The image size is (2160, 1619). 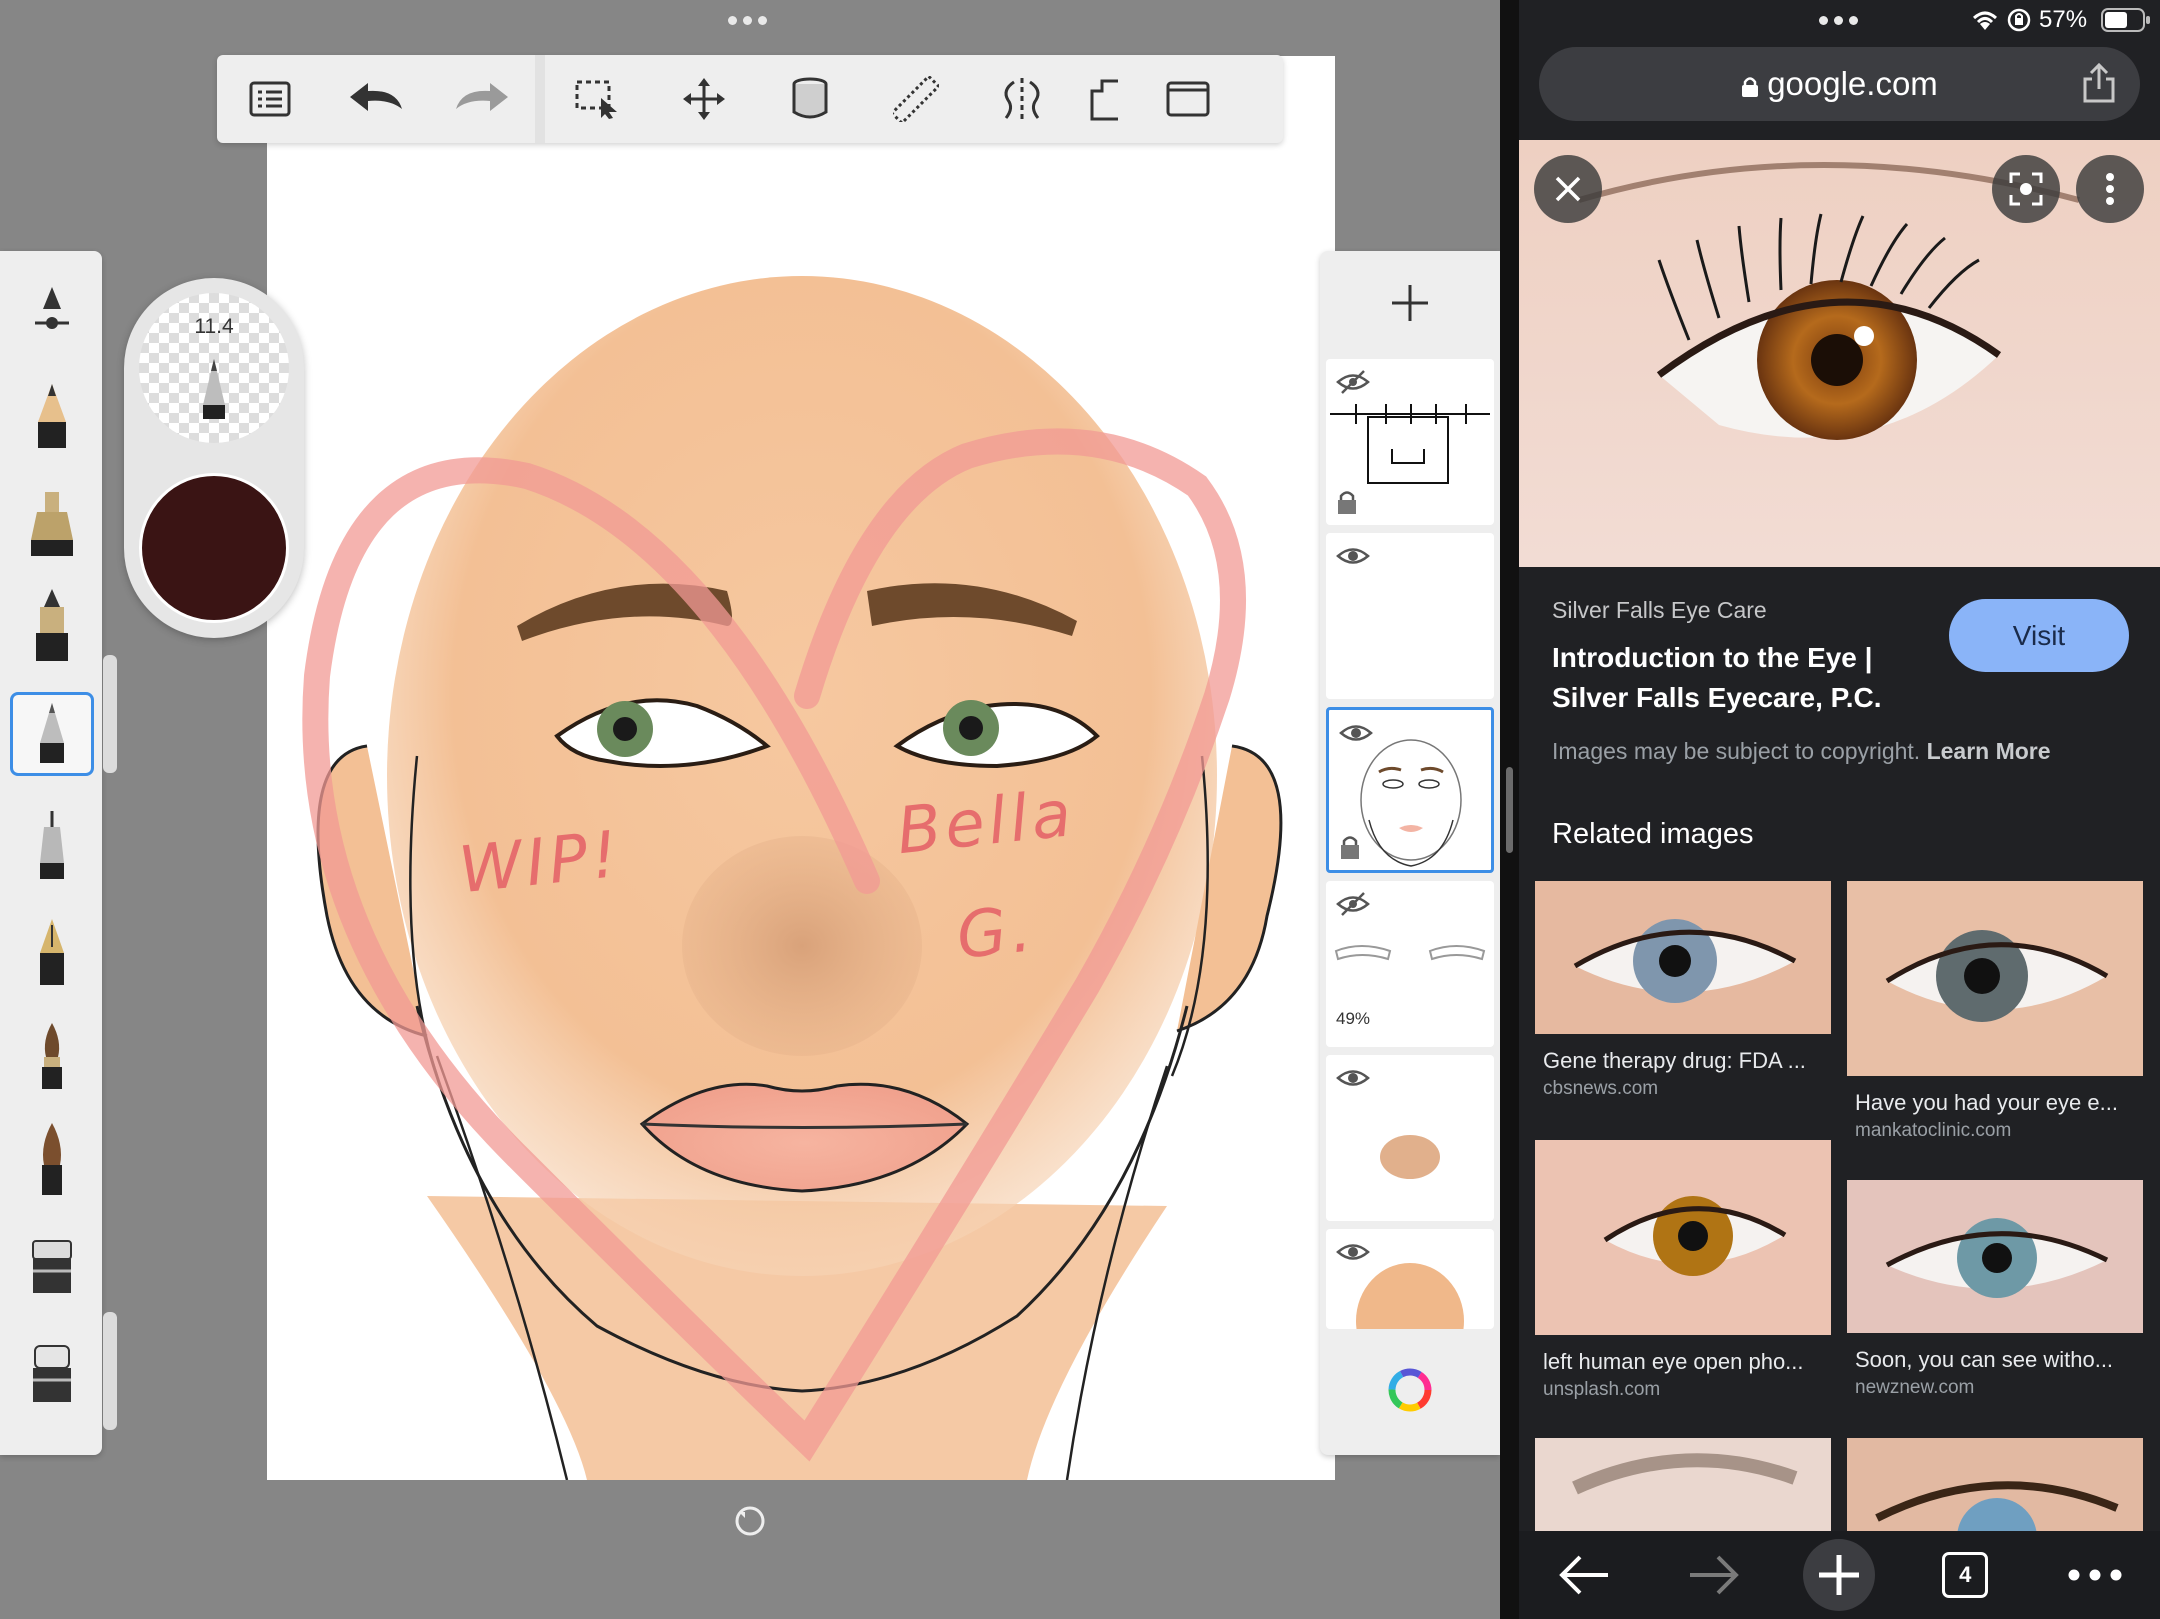 I want to click on brush-color-swatch, so click(x=214, y=548).